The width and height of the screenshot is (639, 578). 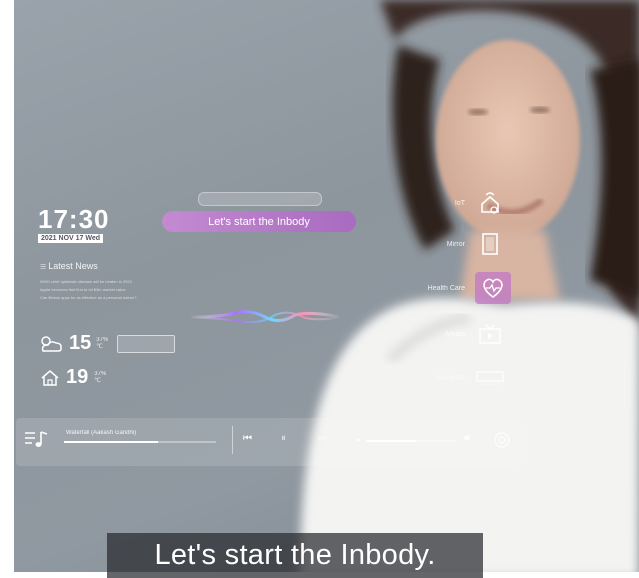 What do you see at coordinates (459, 203) in the screenshot?
I see `menu-item-label: IoT` at bounding box center [459, 203].